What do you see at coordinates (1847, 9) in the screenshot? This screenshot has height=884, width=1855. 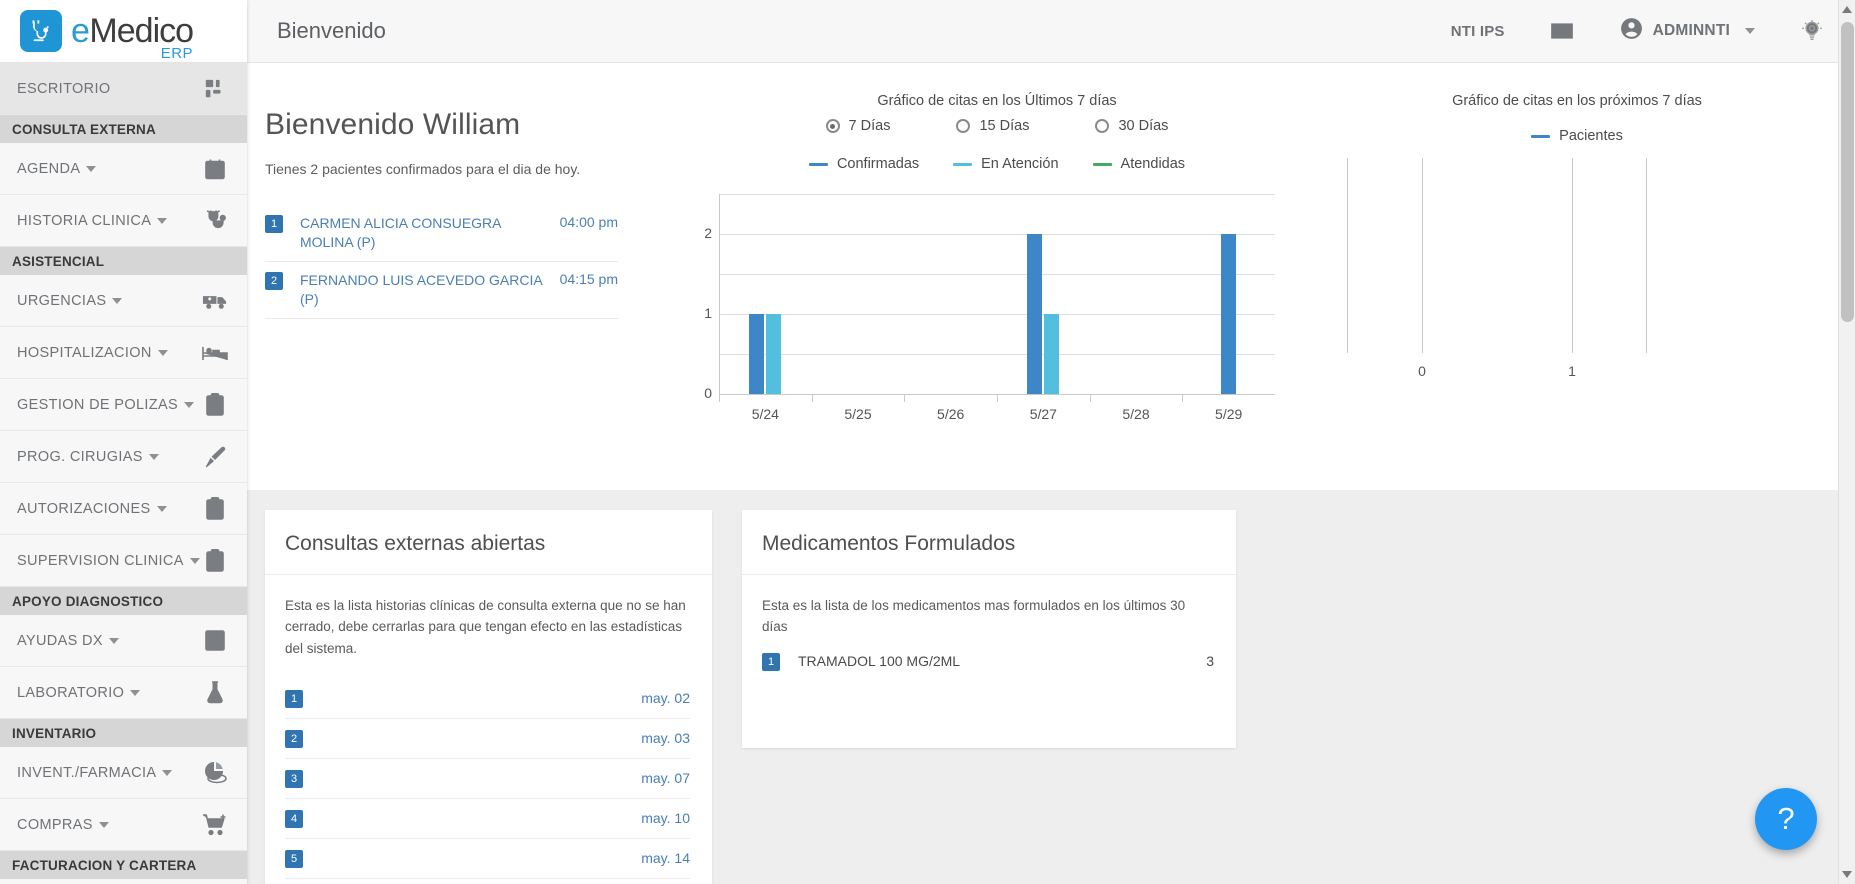 I see `scroll-up-icon` at bounding box center [1847, 9].